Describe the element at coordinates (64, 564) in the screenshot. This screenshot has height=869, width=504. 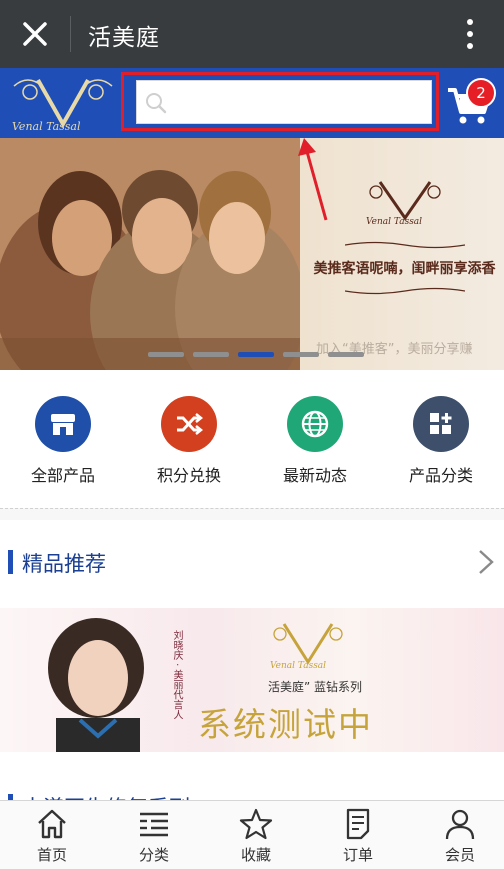
I see `section-title: 精品推荐` at that location.